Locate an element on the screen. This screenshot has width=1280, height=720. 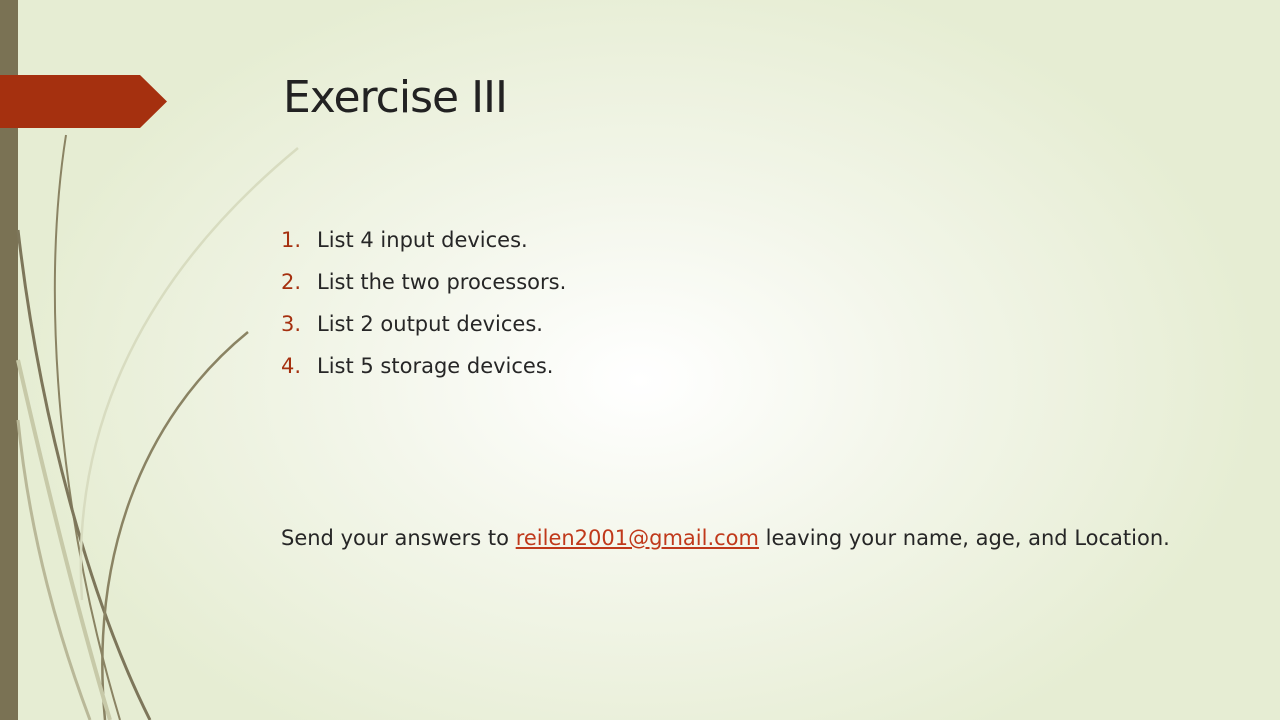
list-item: 3. List 2 output devices. is located at coordinates (423, 333).